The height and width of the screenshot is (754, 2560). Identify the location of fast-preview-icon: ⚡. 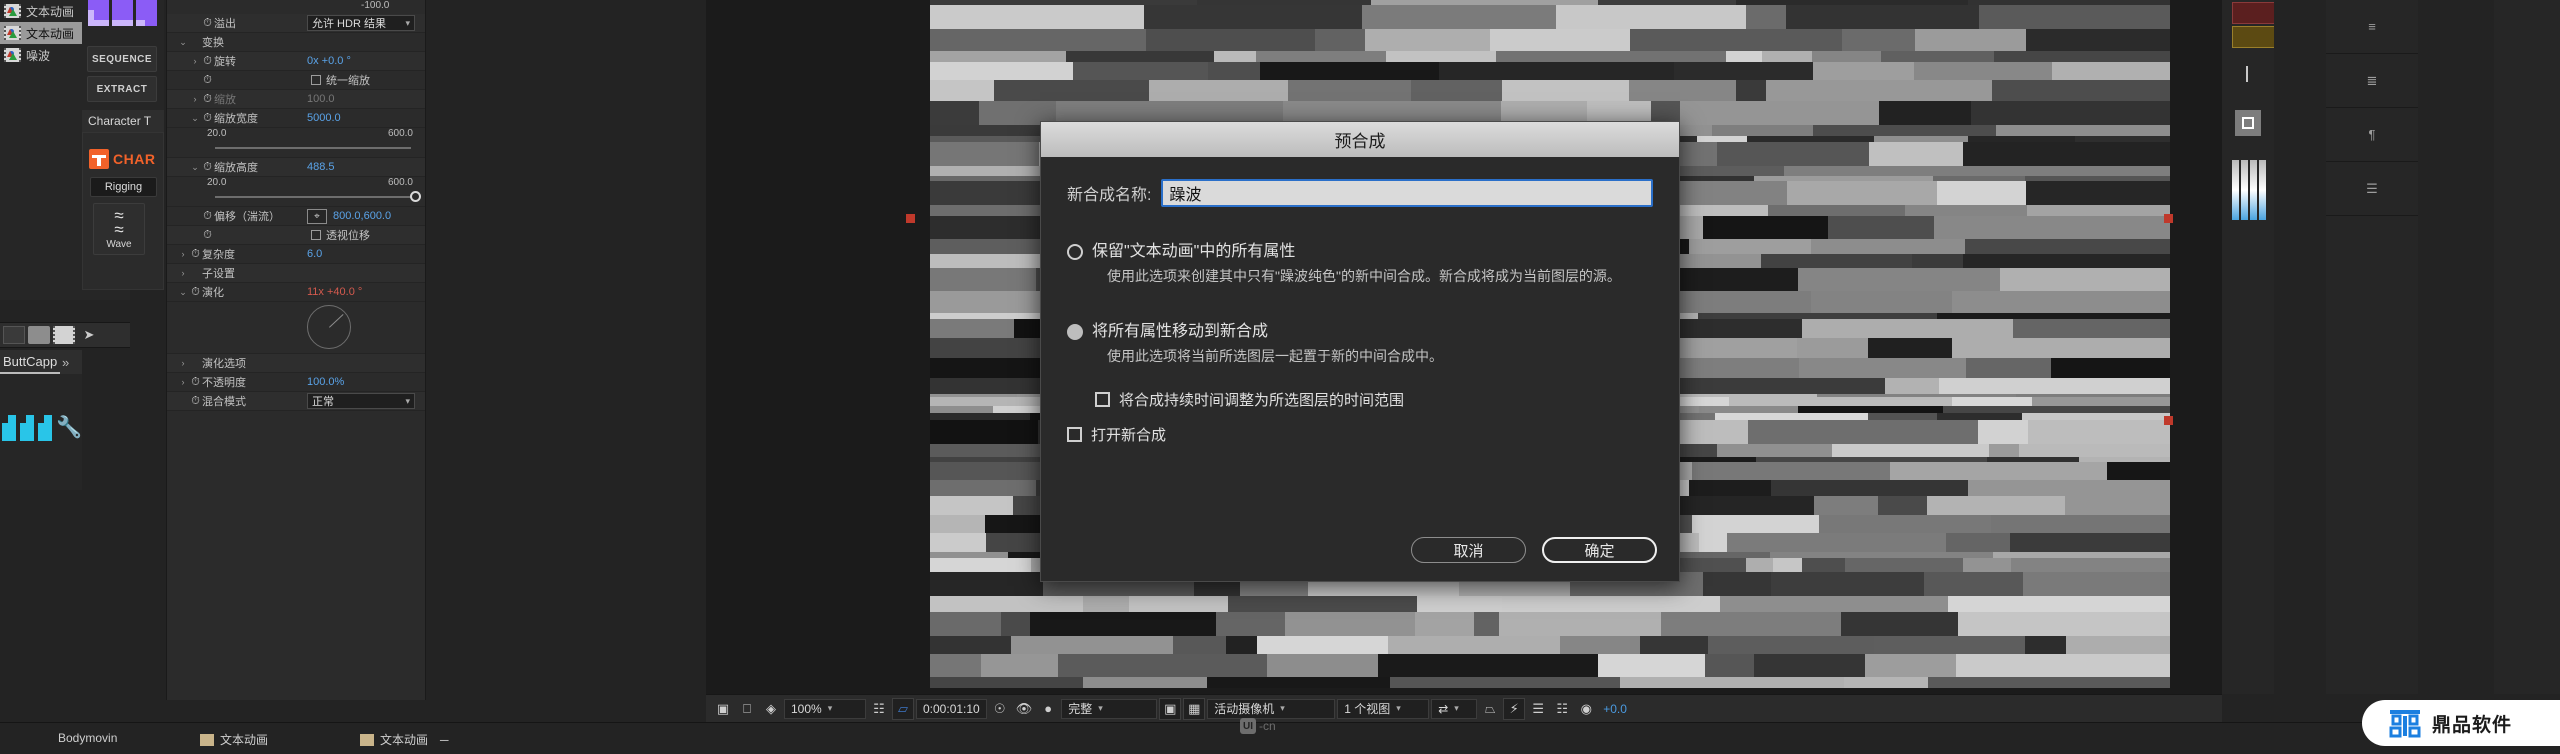
(1514, 708).